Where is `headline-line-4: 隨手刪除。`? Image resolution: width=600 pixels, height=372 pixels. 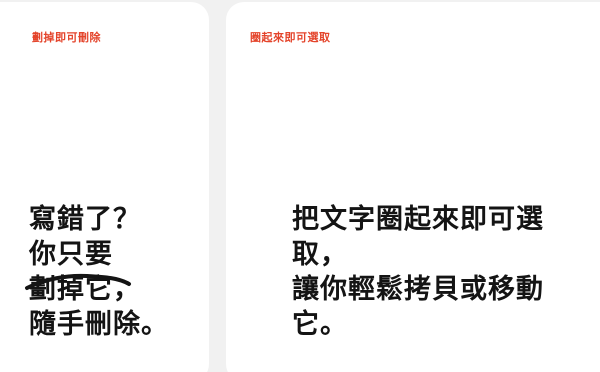
headline-line-4: 隨手刪除。 is located at coordinates (99, 324).